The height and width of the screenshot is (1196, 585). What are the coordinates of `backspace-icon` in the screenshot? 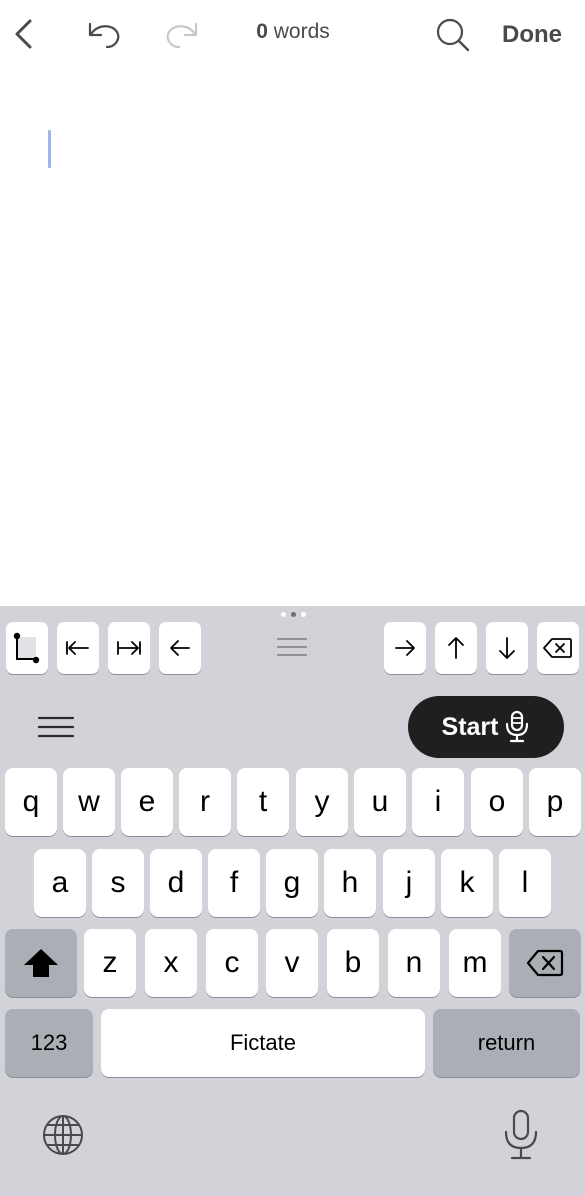 It's located at (545, 963).